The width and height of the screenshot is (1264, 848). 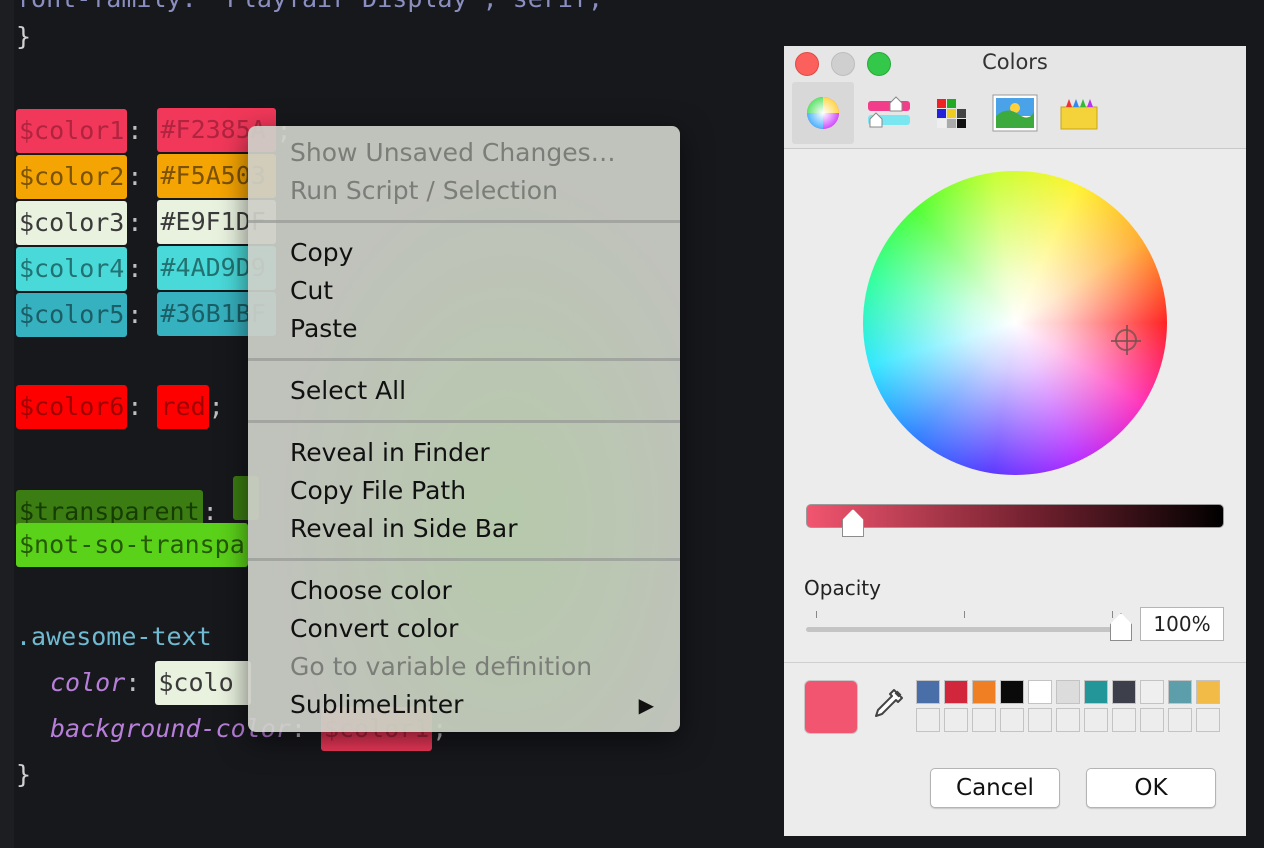 What do you see at coordinates (1151, 788) in the screenshot?
I see `ok-button: OK` at bounding box center [1151, 788].